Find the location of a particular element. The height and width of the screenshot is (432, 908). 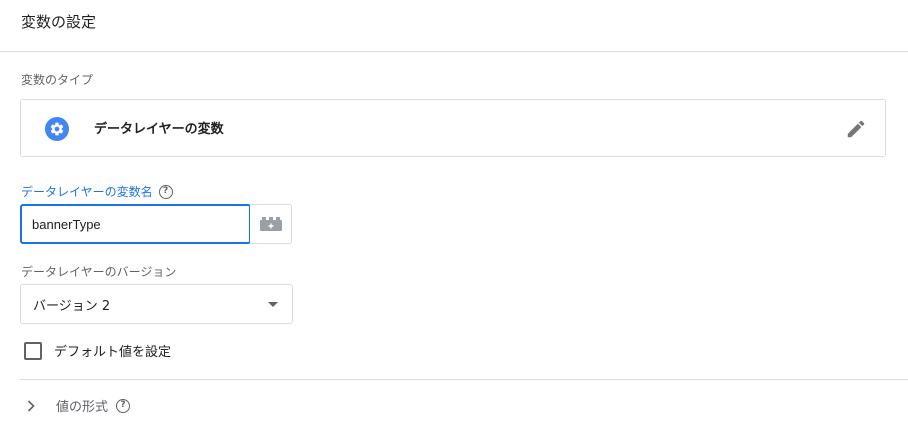

page-title: 変数の設定 is located at coordinates (59, 22).